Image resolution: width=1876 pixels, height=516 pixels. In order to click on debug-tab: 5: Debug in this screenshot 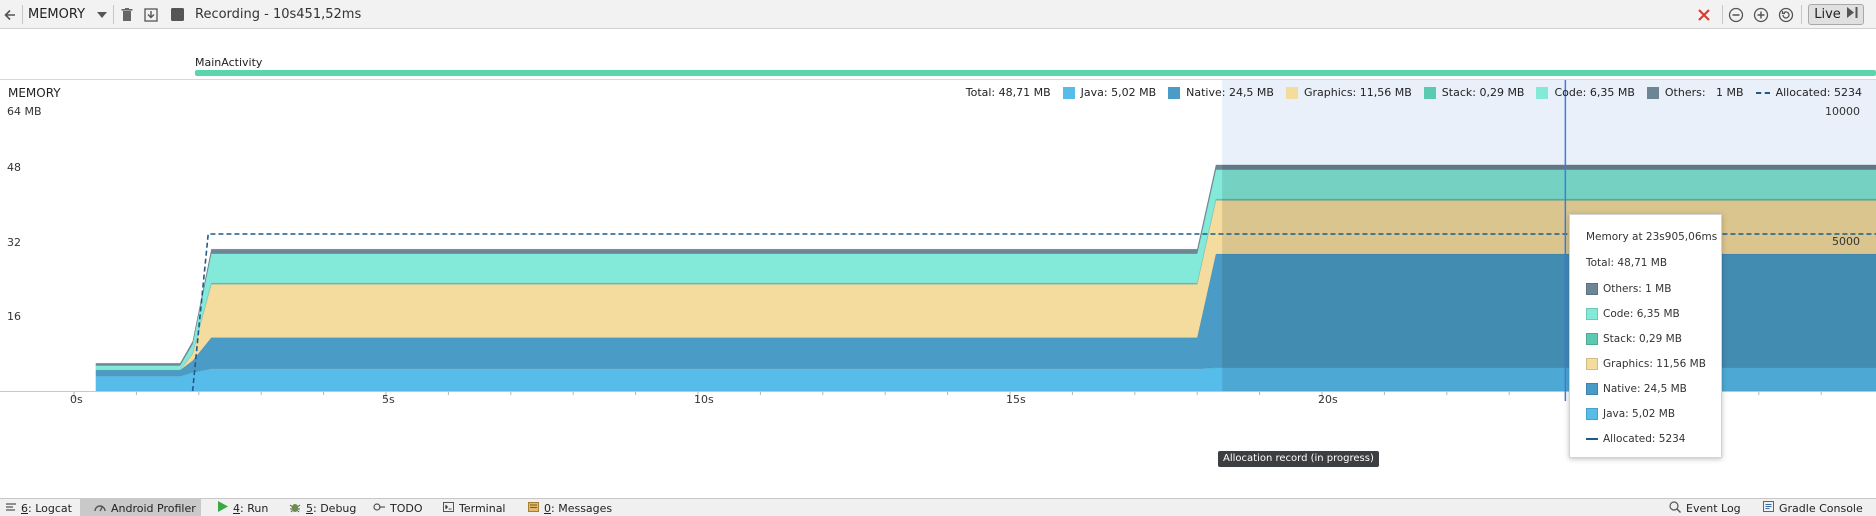, I will do `click(322, 507)`.